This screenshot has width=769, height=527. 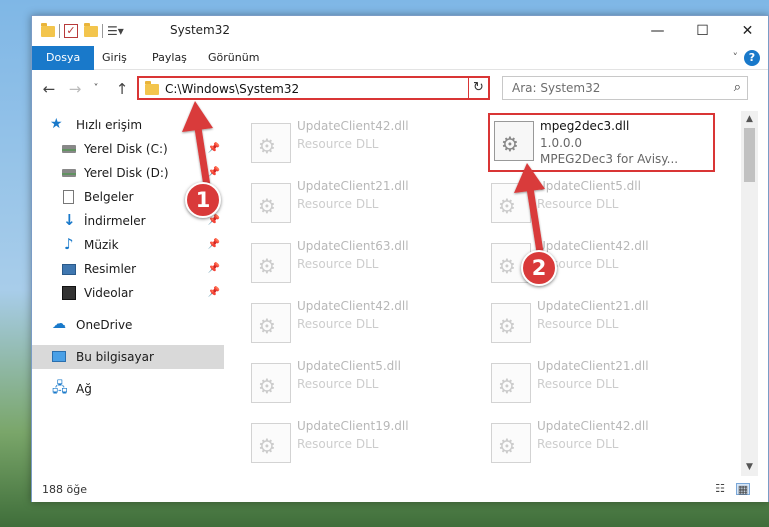 What do you see at coordinates (749, 293) in the screenshot?
I see `vertical-scrollbar: ▲ ▼` at bounding box center [749, 293].